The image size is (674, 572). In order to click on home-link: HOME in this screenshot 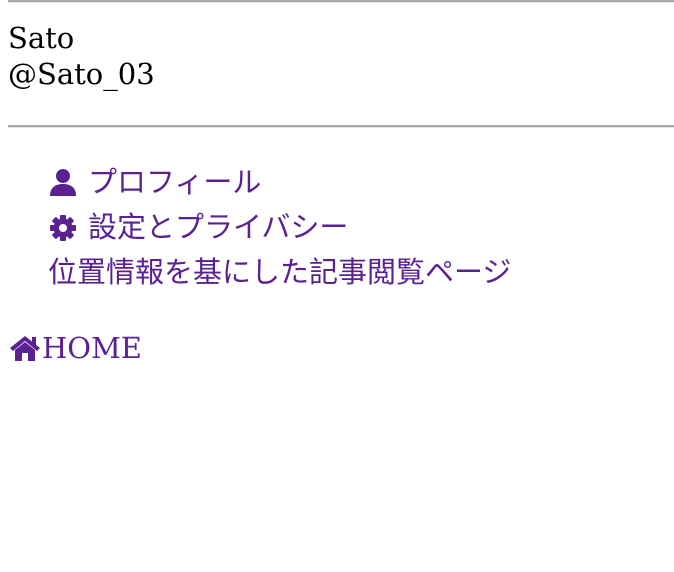, I will do `click(75, 348)`.